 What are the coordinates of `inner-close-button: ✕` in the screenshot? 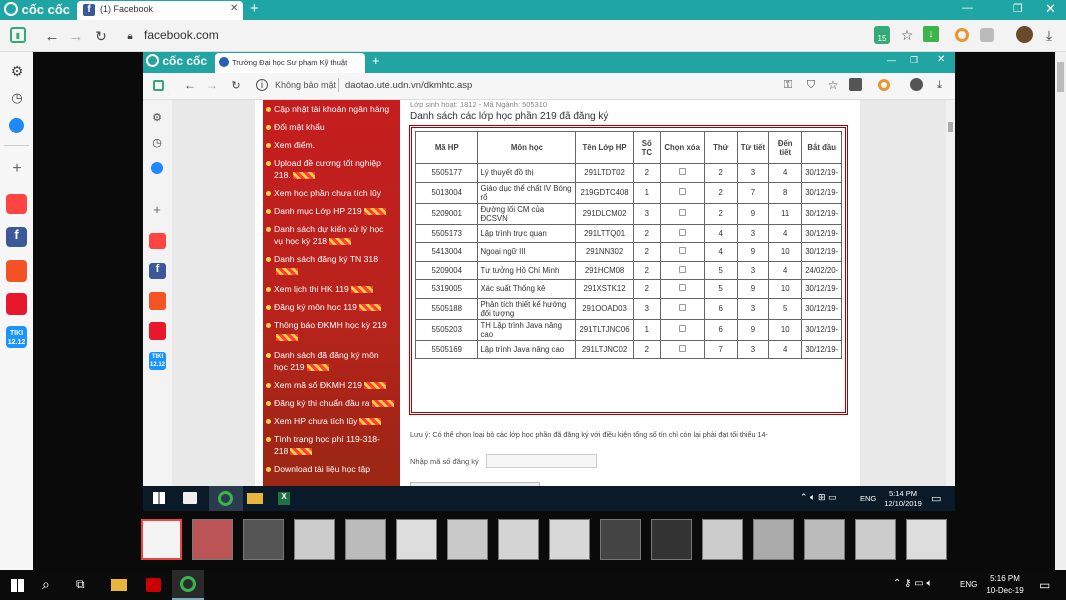 It's located at (941, 59).